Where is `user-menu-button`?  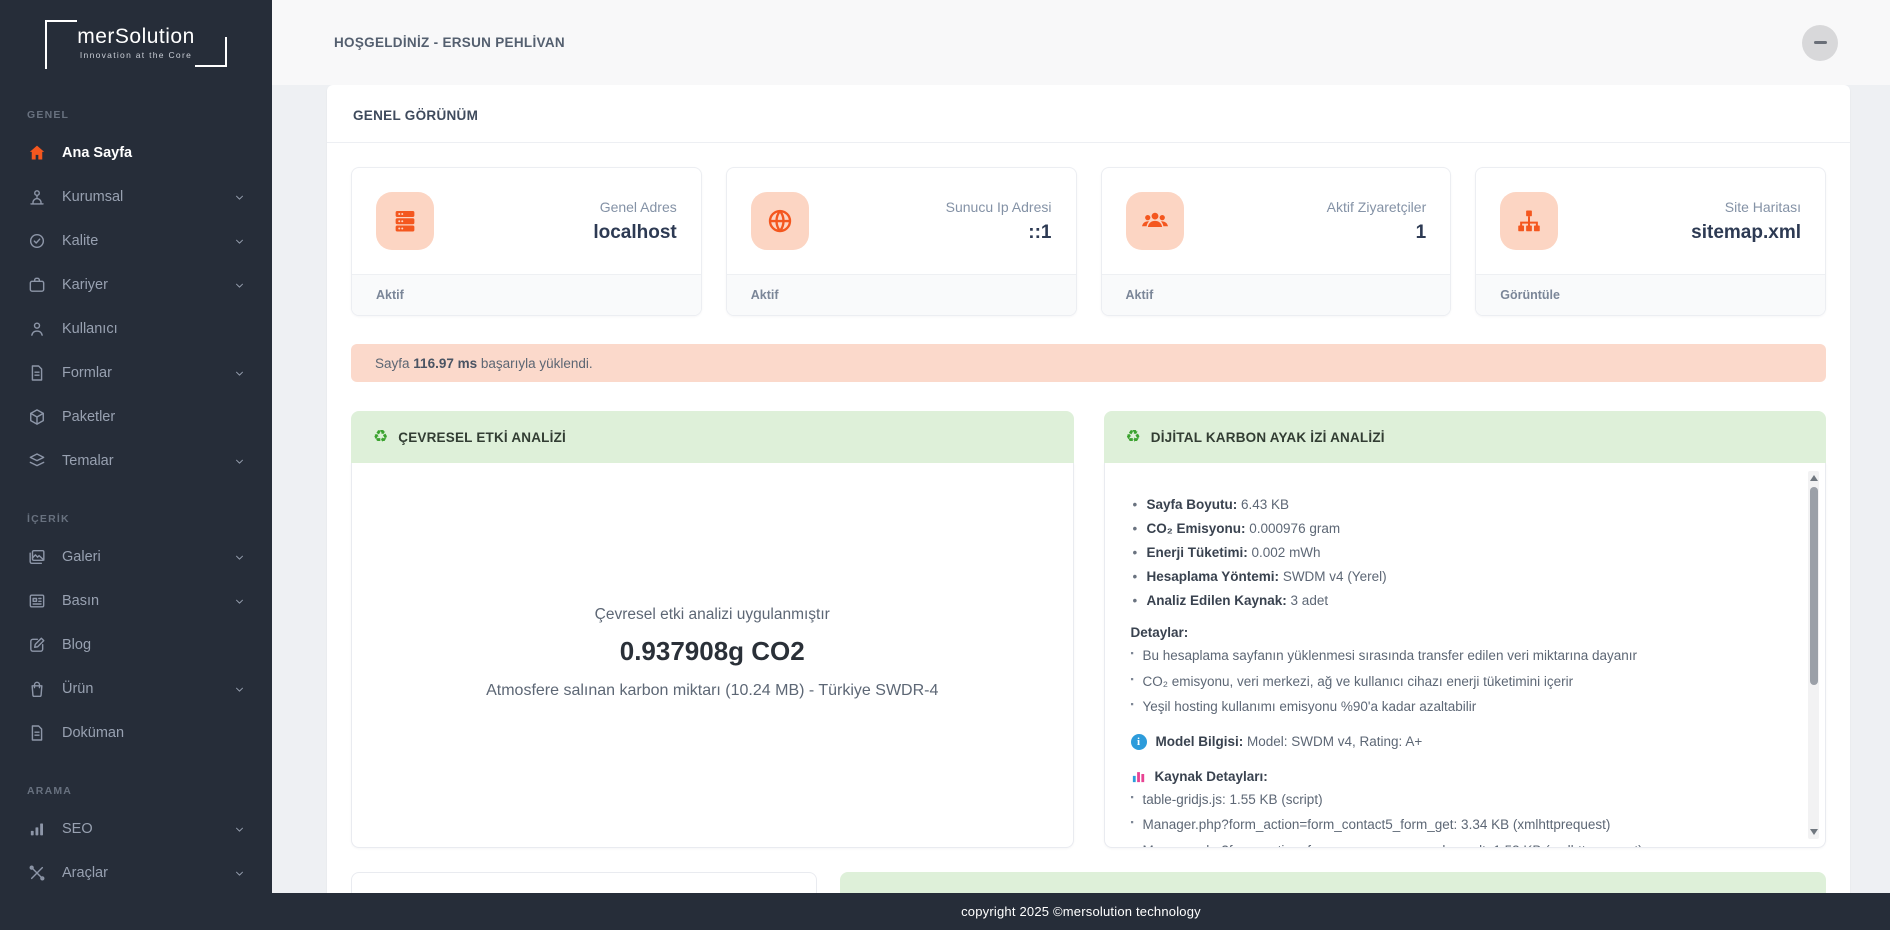 user-menu-button is located at coordinates (1820, 42).